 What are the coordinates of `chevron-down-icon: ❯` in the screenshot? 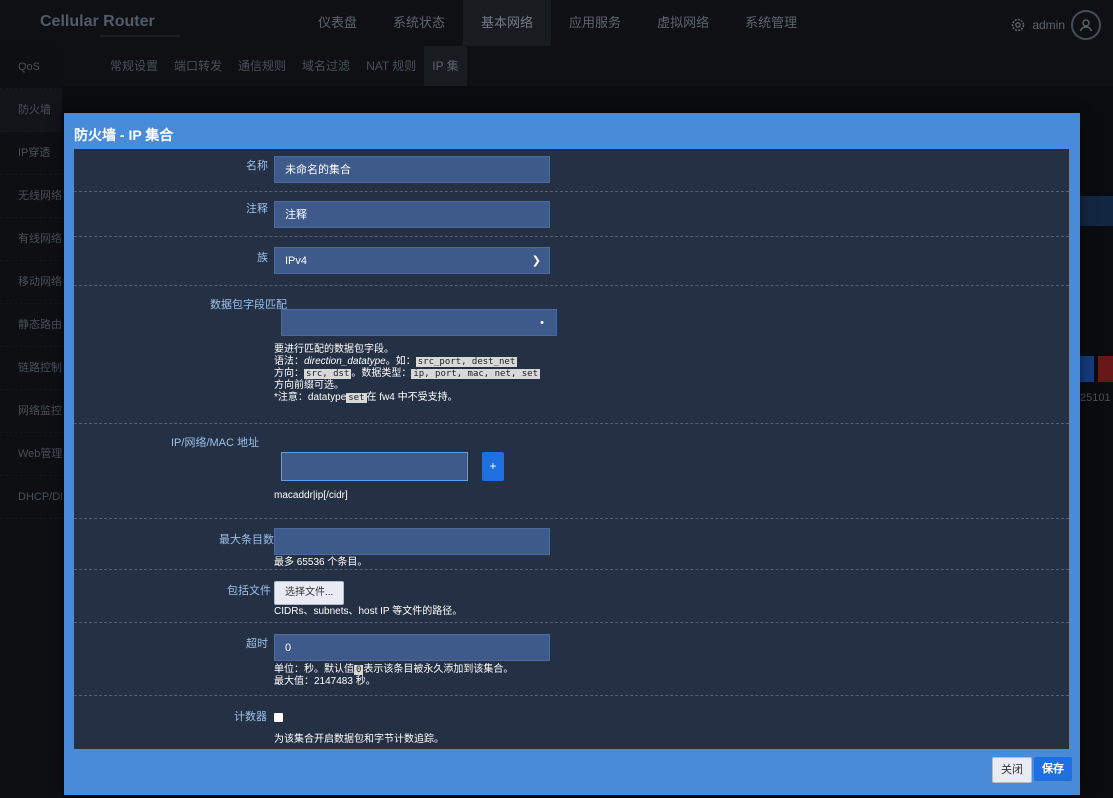 It's located at (536, 261).